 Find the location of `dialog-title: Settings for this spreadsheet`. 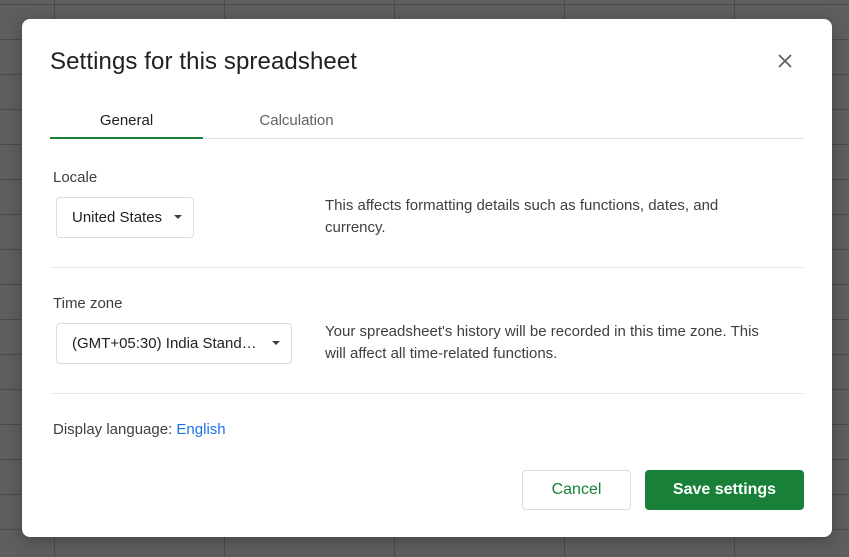

dialog-title: Settings for this spreadsheet is located at coordinates (204, 61).